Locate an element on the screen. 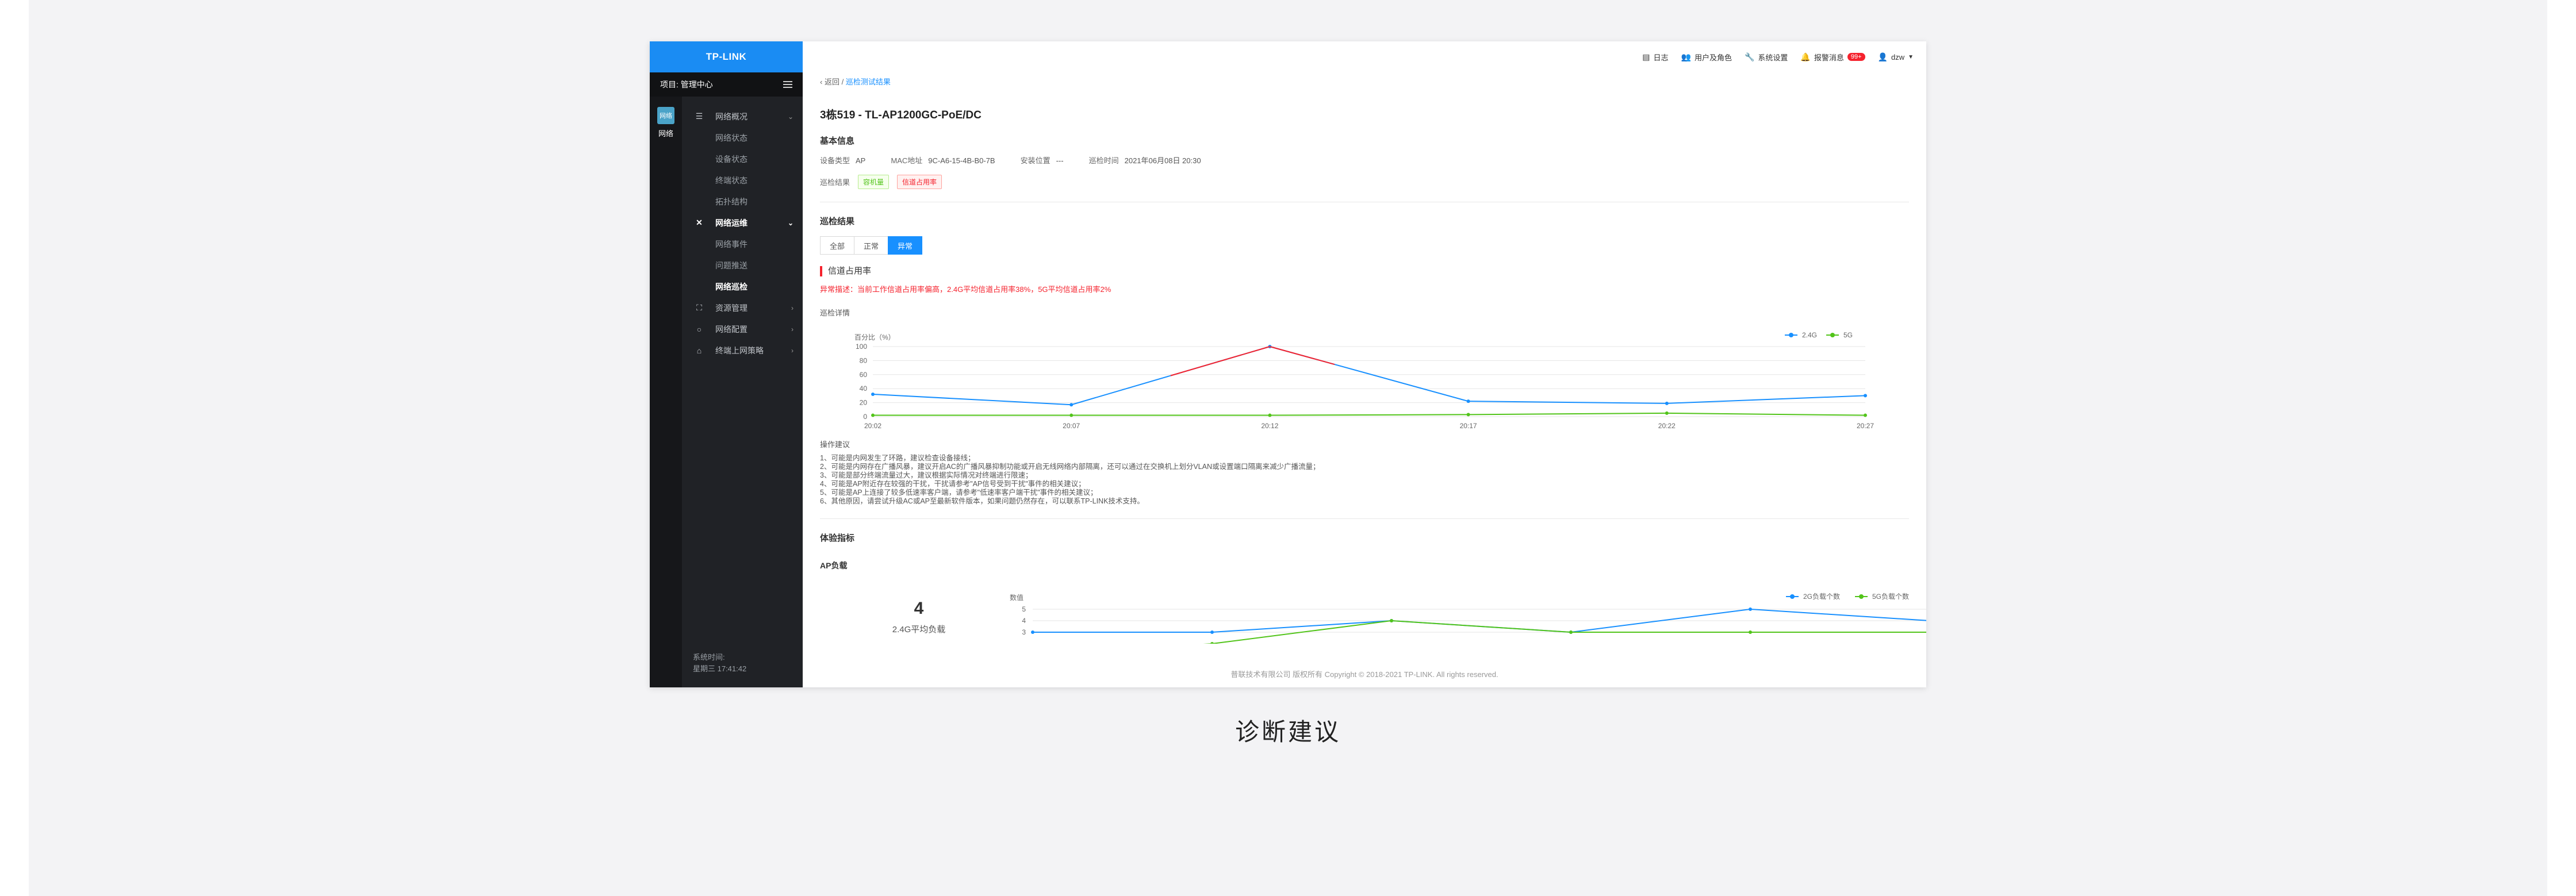 The image size is (2576, 896). sidebar-group-overview: ☰ 网络概况 ⌄ is located at coordinates (742, 117).